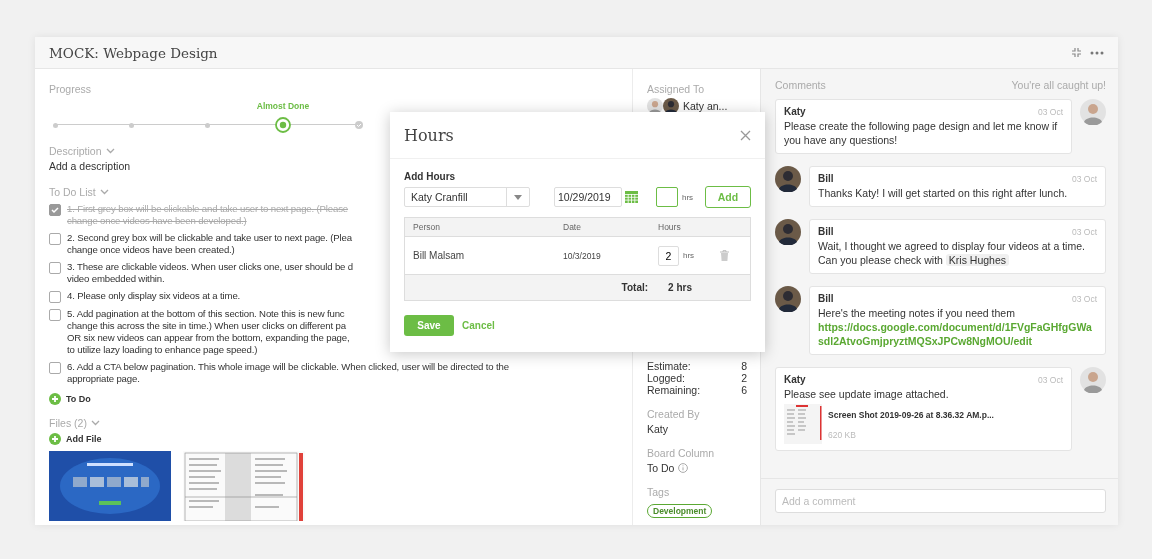 The height and width of the screenshot is (559, 1152). Describe the element at coordinates (1058, 85) in the screenshot. I see `status-text: You're all caught up!` at that location.